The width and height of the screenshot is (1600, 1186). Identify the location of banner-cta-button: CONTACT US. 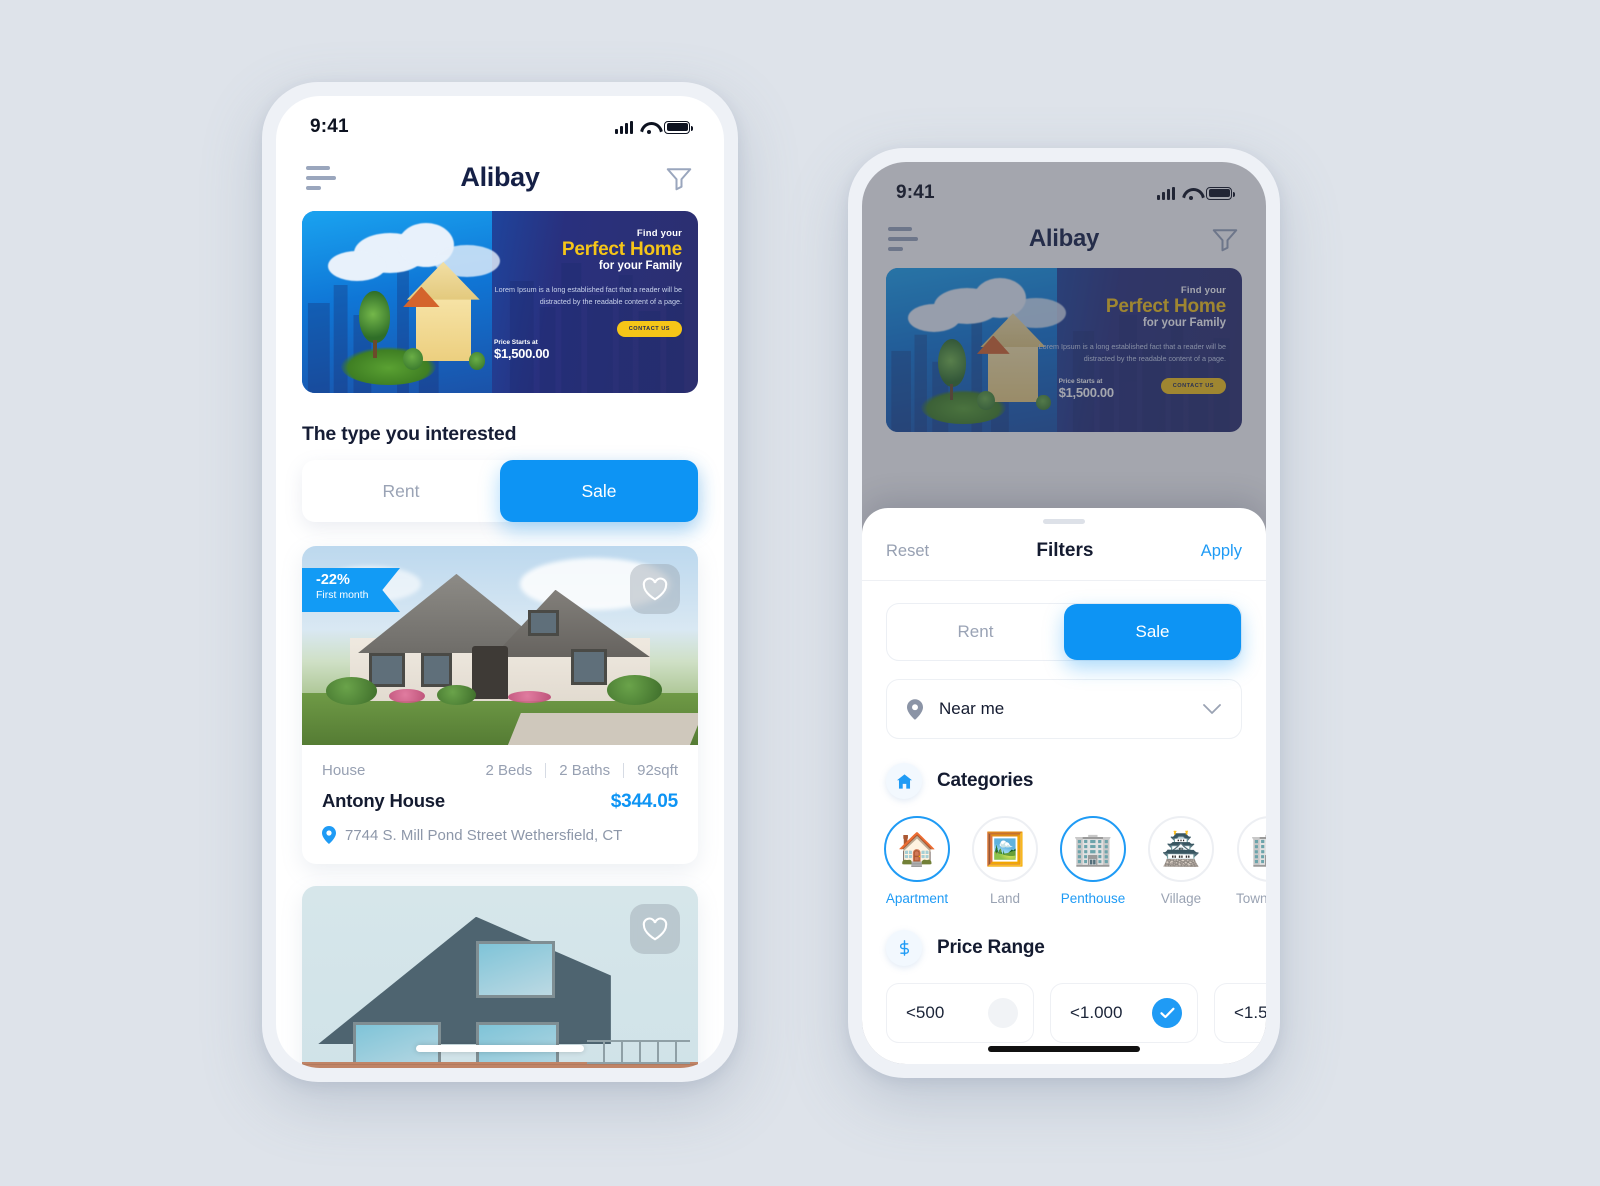
(649, 328).